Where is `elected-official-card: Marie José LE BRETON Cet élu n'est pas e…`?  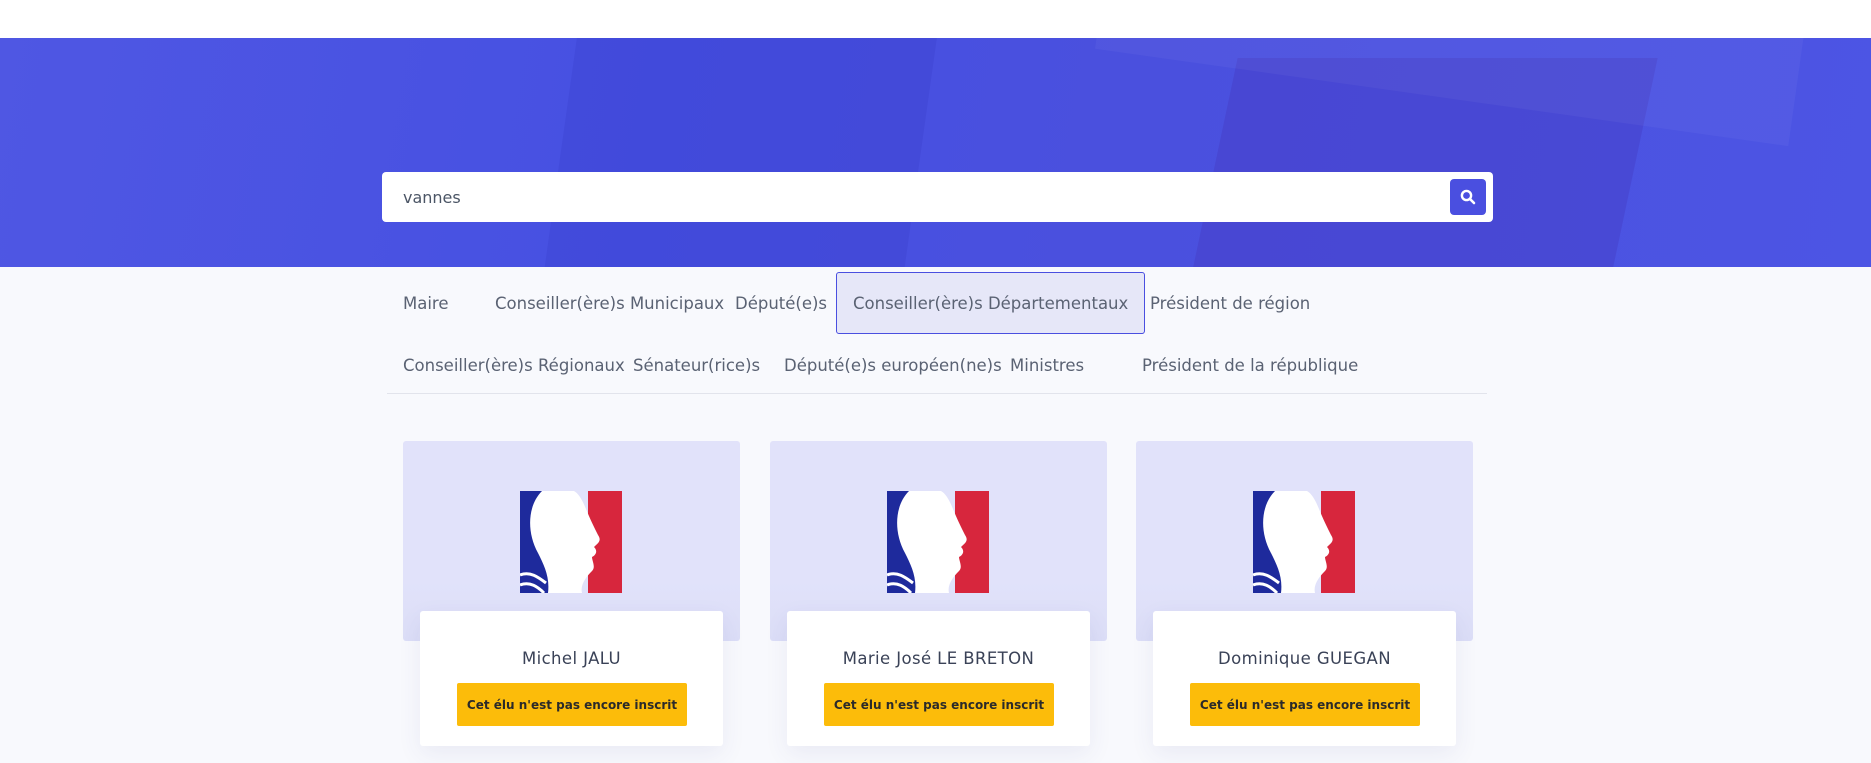
elected-official-card: Marie José LE BRETON Cet élu n'est pas e… is located at coordinates (938, 602).